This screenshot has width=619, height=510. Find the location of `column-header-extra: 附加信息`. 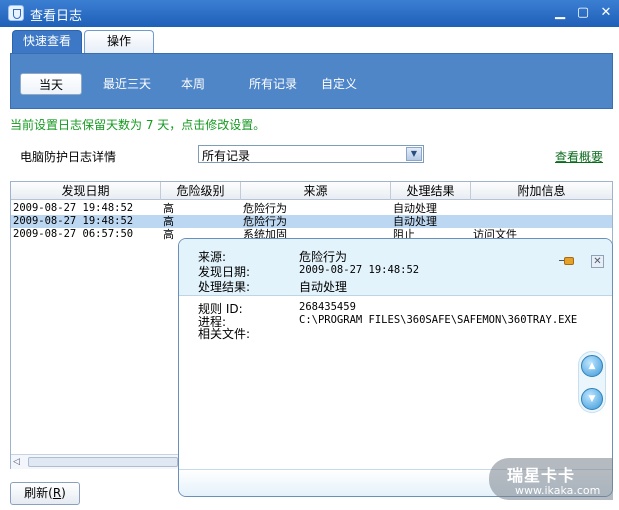

column-header-extra: 附加信息 is located at coordinates (541, 191).